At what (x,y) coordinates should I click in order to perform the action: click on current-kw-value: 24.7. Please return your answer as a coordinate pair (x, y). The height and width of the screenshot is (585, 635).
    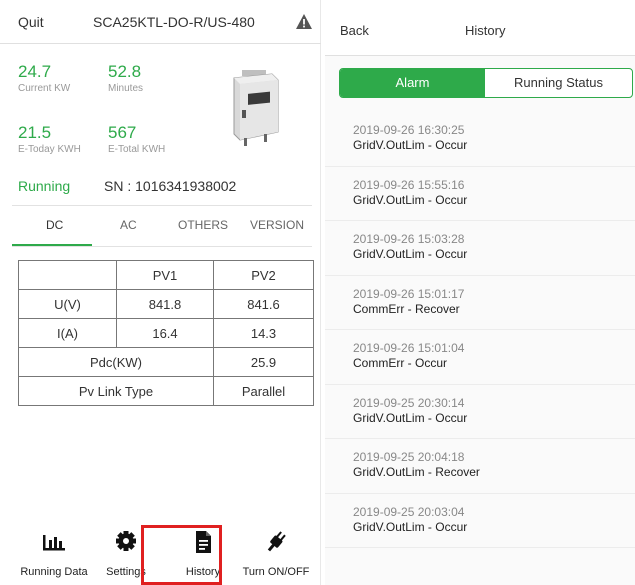
    Looking at the image, I should click on (35, 71).